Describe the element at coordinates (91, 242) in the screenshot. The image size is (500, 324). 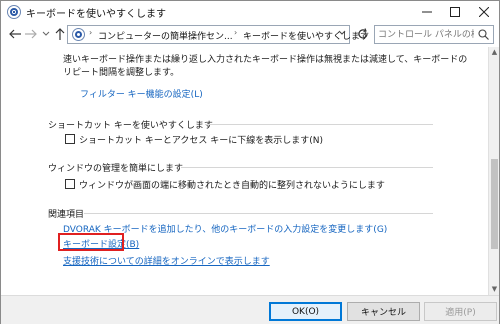
I see `highlight-annotation` at that location.